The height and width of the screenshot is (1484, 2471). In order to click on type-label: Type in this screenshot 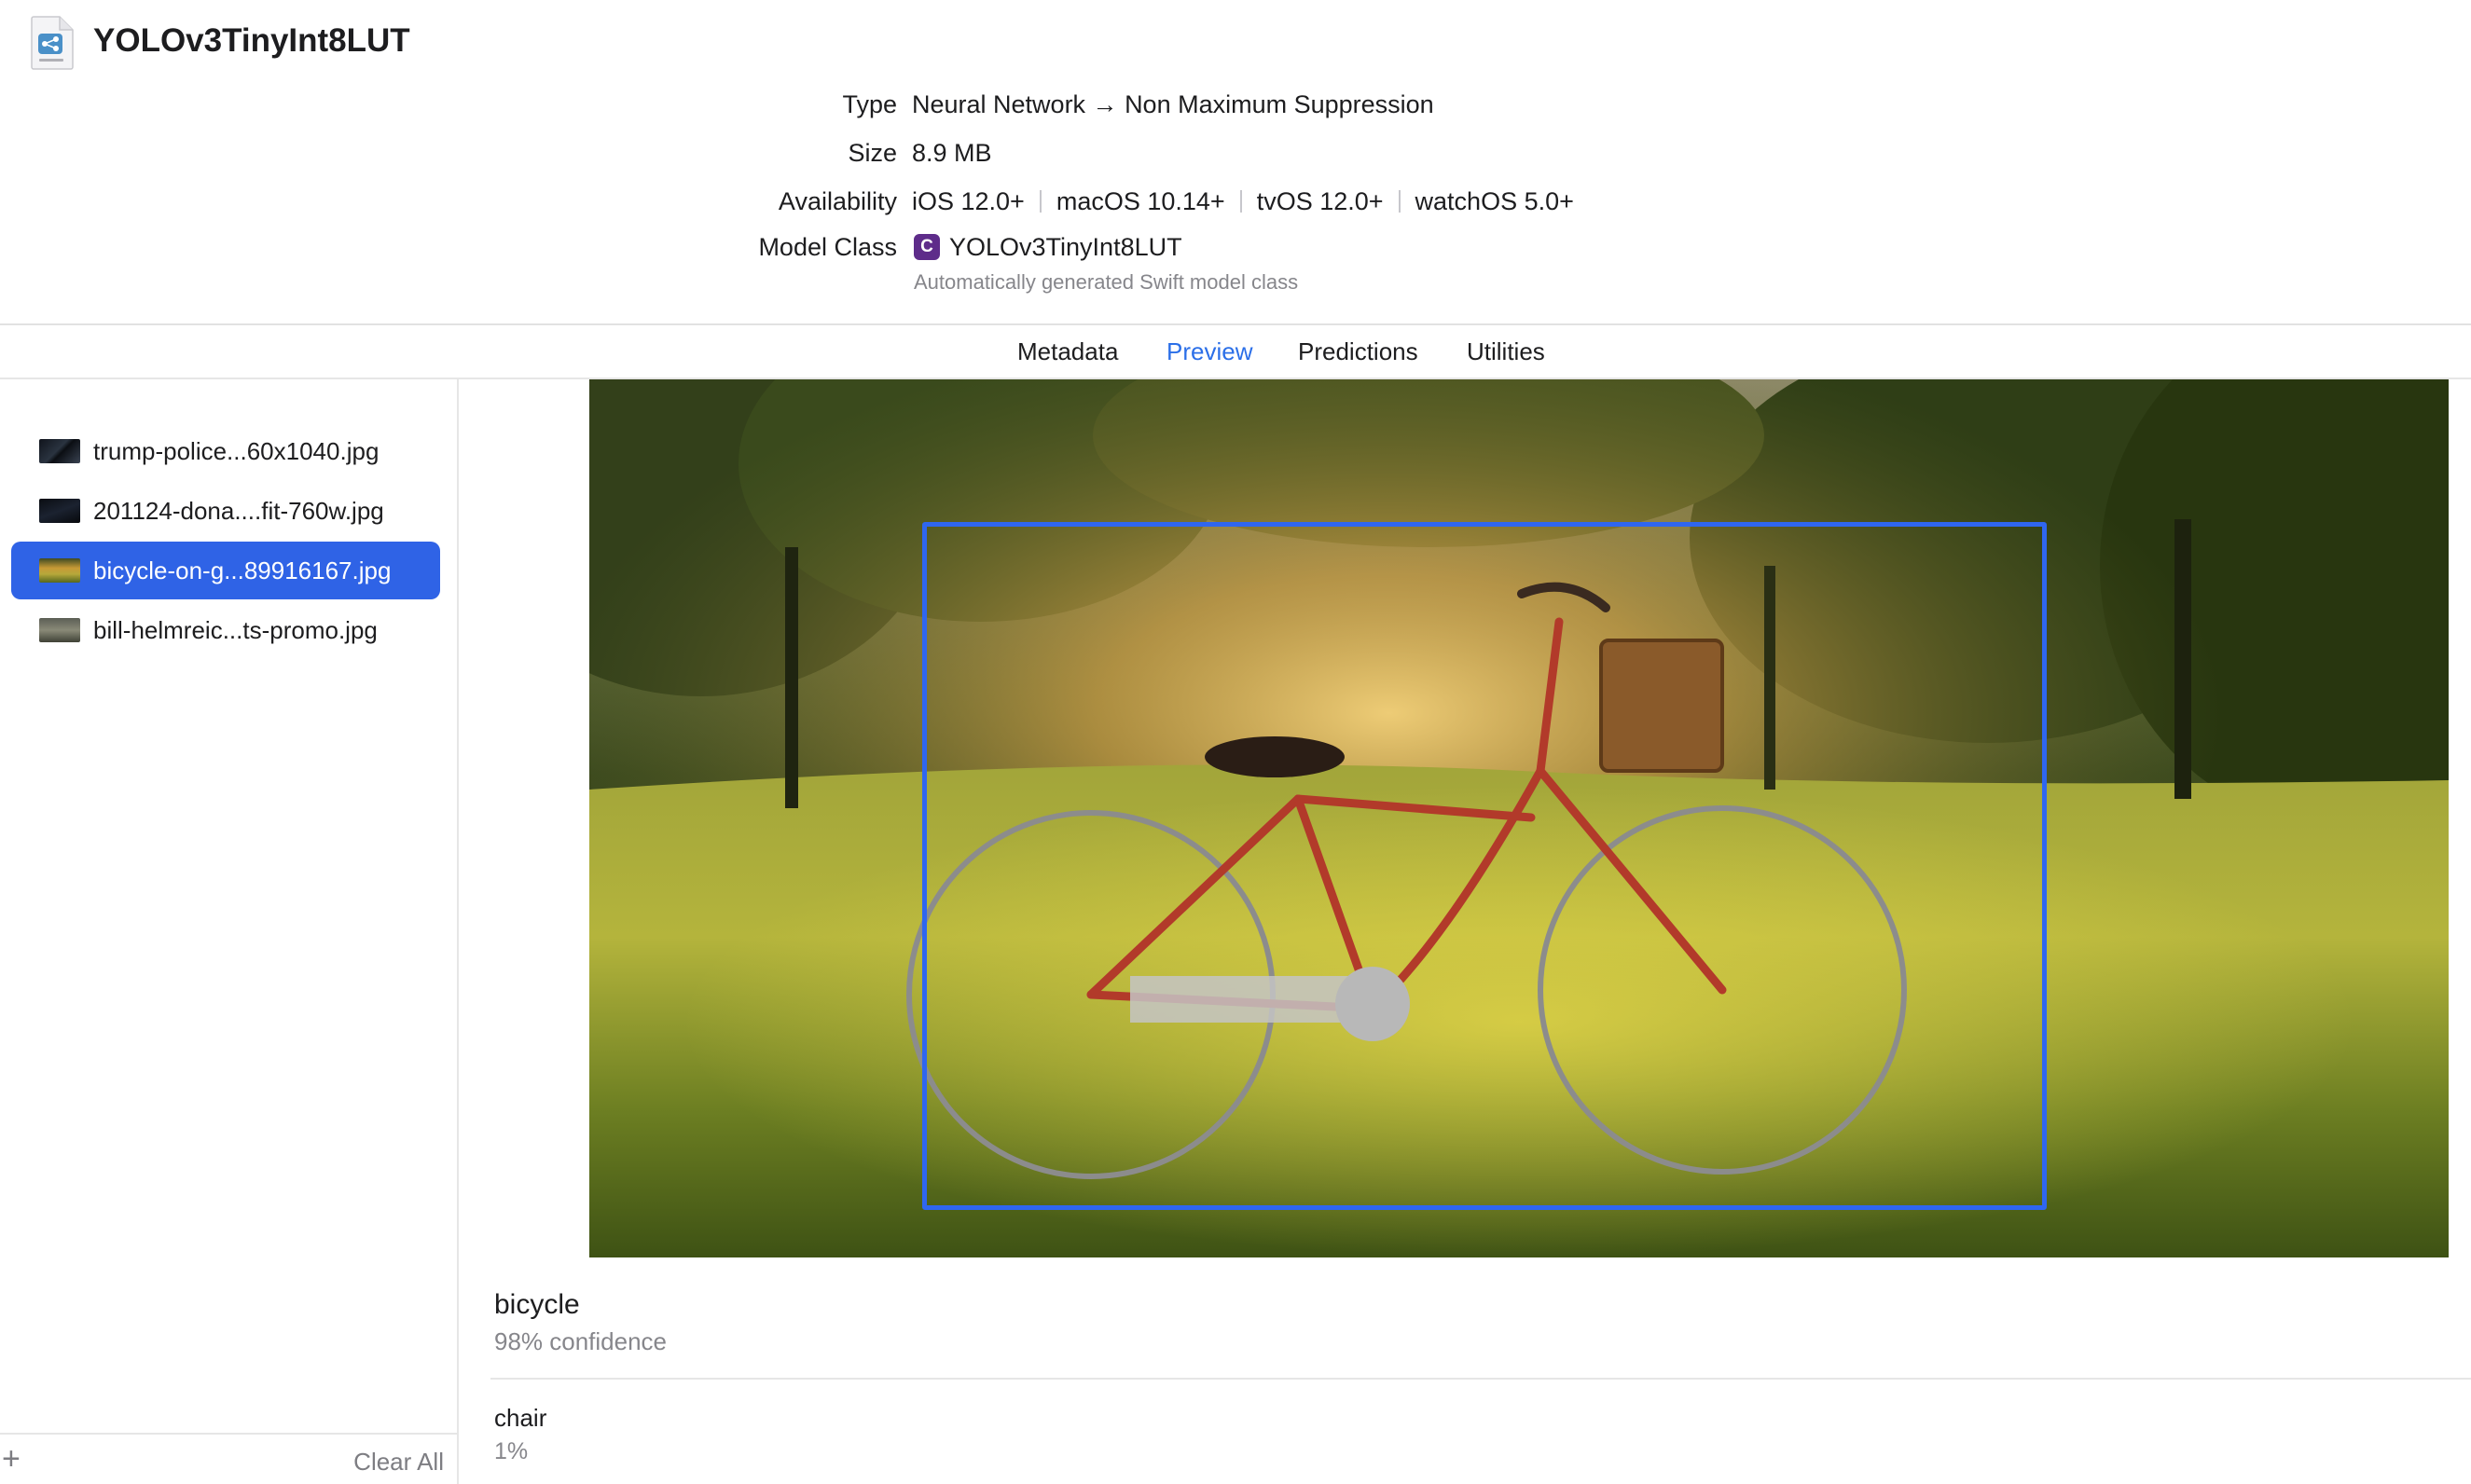, I will do `click(870, 104)`.